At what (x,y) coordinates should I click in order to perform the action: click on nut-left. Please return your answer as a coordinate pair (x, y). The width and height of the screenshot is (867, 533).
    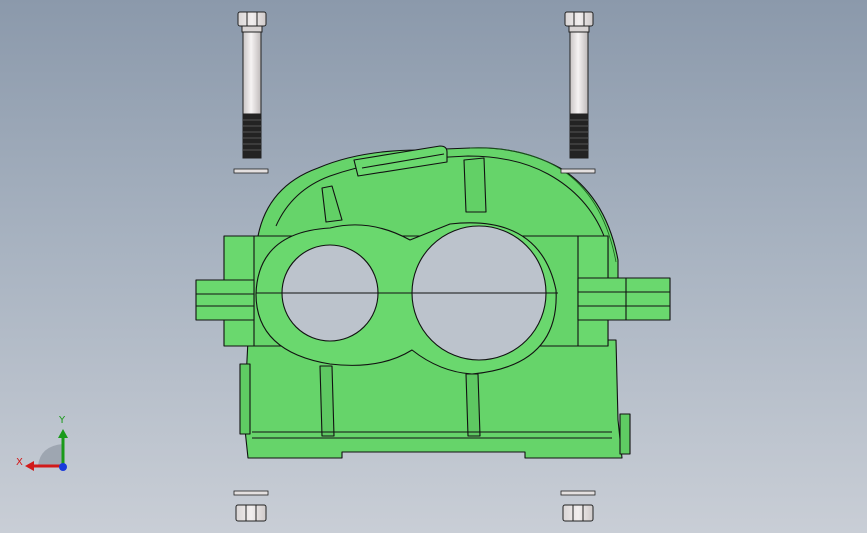
    Looking at the image, I should click on (251, 513).